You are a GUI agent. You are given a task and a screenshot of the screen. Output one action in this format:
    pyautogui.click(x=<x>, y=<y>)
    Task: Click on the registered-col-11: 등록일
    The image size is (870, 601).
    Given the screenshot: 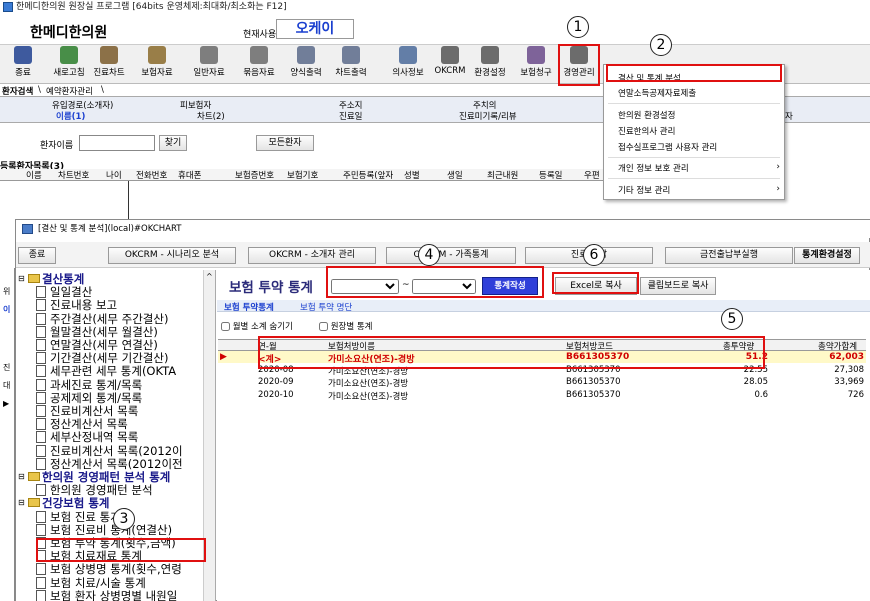 What is the action you would take?
    pyautogui.click(x=550, y=175)
    